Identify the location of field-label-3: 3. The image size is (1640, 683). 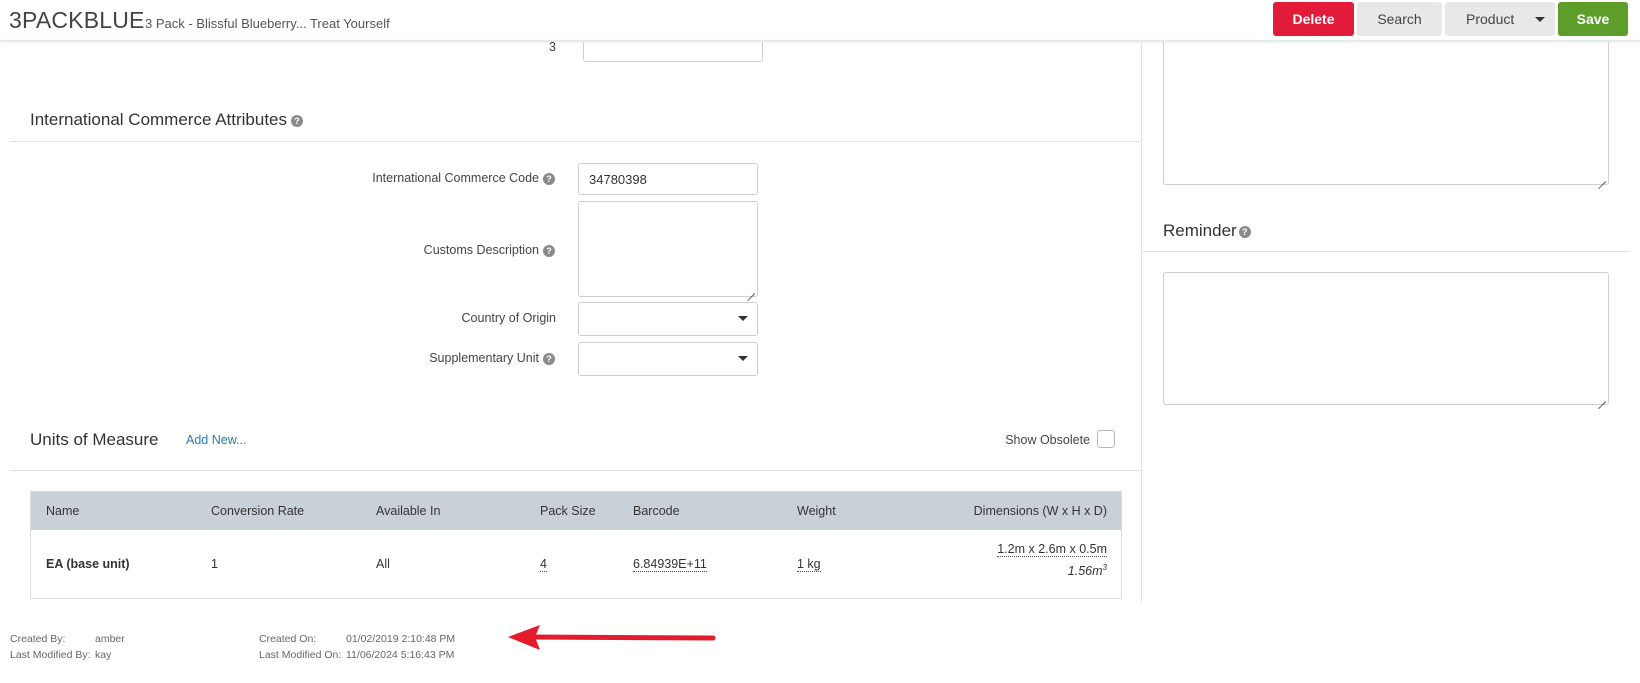
(552, 47).